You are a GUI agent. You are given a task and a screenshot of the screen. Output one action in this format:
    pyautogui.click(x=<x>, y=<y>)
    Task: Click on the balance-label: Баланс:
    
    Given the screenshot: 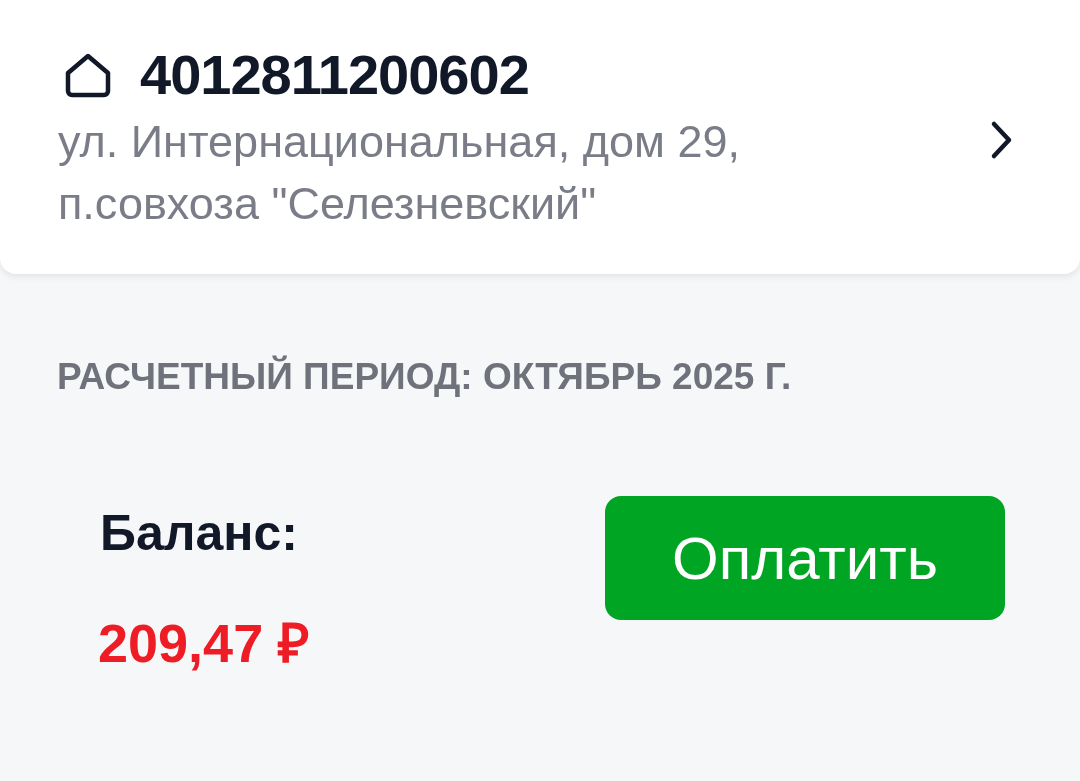 What is the action you would take?
    pyautogui.click(x=199, y=533)
    